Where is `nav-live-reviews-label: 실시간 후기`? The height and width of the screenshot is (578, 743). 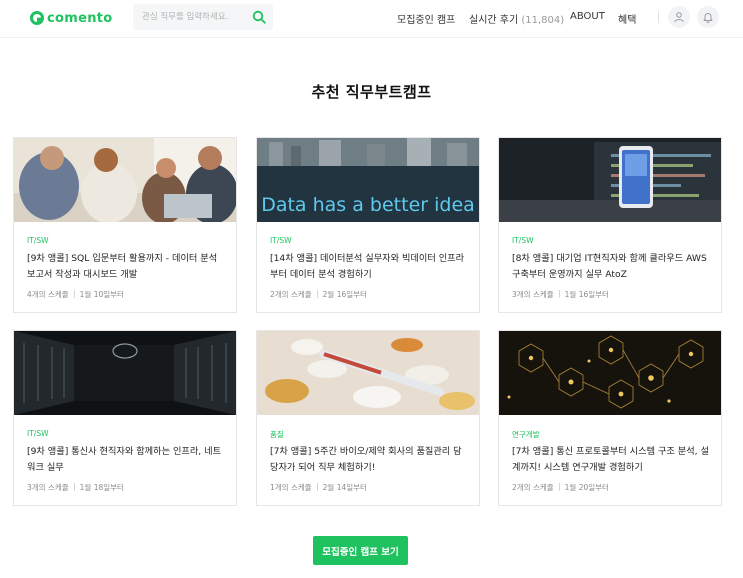 nav-live-reviews-label: 실시간 후기 is located at coordinates (494, 20).